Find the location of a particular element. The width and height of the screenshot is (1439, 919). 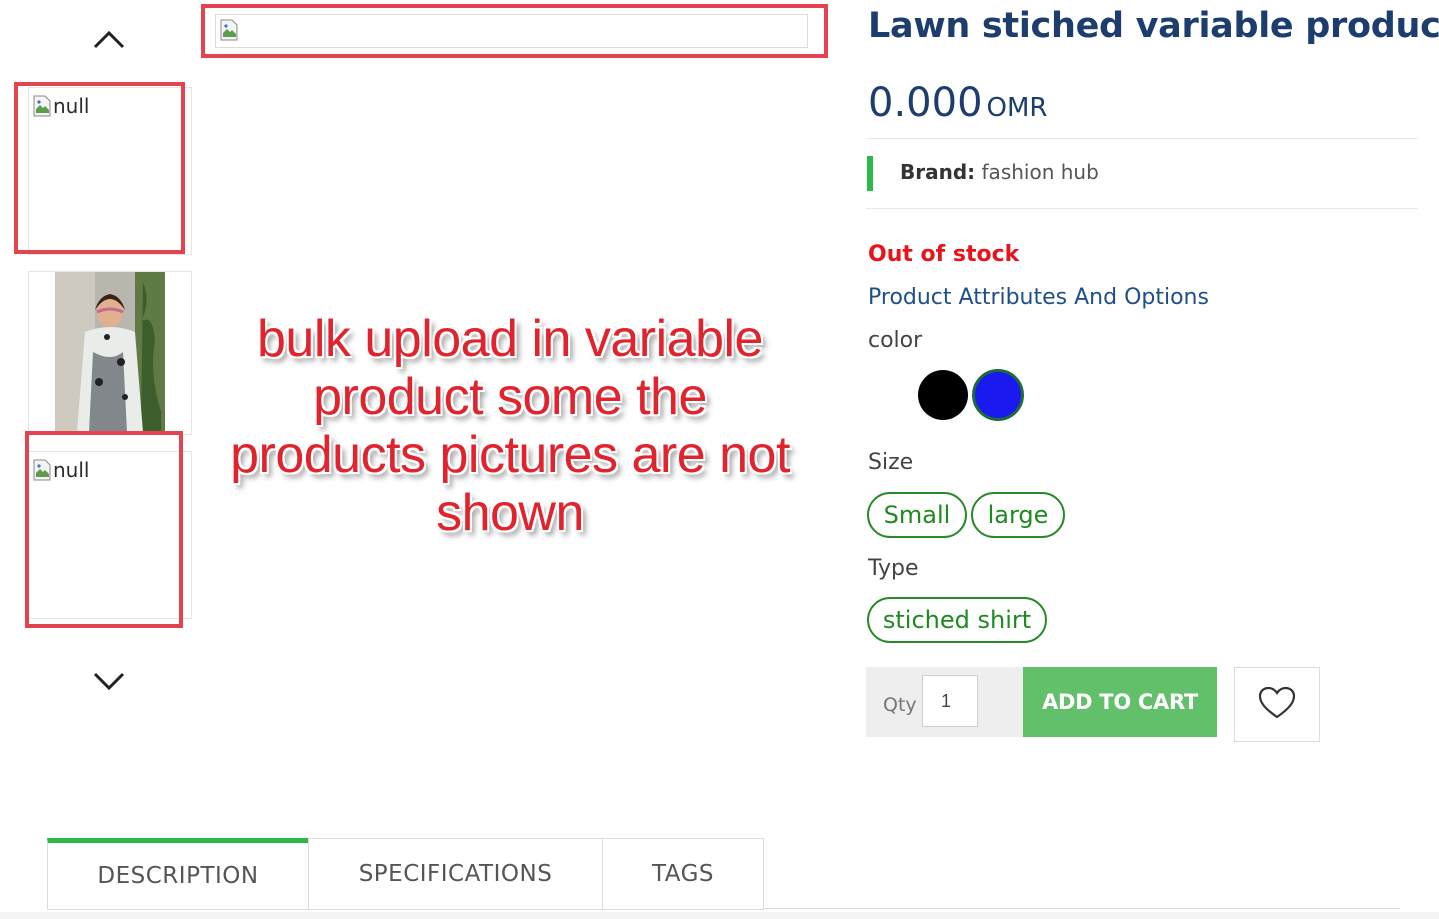

brand-info: Brand: fashion hub is located at coordinates (999, 172).